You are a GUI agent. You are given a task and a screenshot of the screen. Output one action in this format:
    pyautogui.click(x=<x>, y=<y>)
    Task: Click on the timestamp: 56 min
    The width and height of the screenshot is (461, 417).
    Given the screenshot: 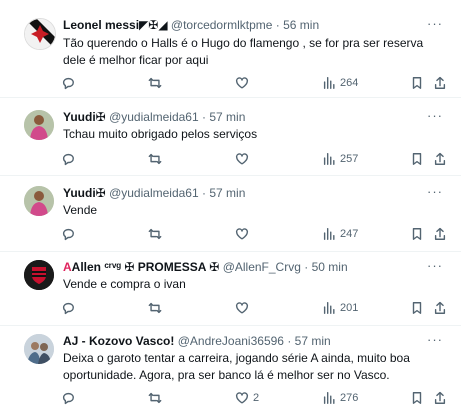 What is the action you would take?
    pyautogui.click(x=301, y=25)
    